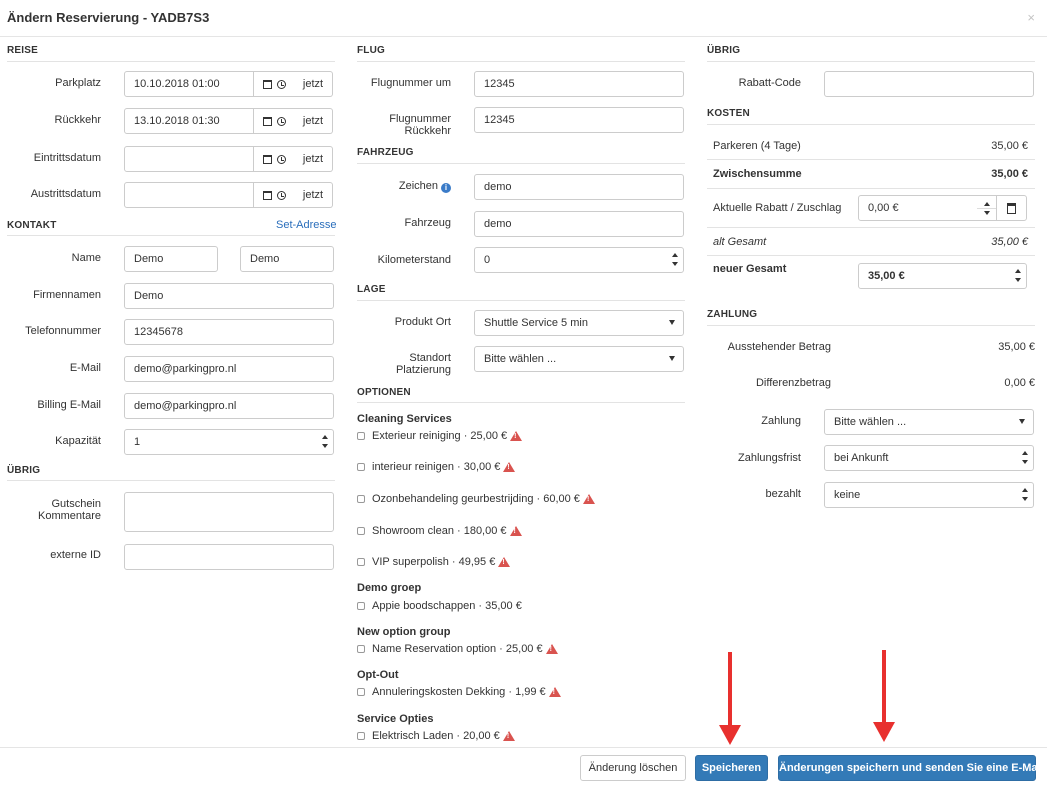  What do you see at coordinates (189, 84) in the screenshot?
I see `parkplatz-input: 10.10.2018 01:00` at bounding box center [189, 84].